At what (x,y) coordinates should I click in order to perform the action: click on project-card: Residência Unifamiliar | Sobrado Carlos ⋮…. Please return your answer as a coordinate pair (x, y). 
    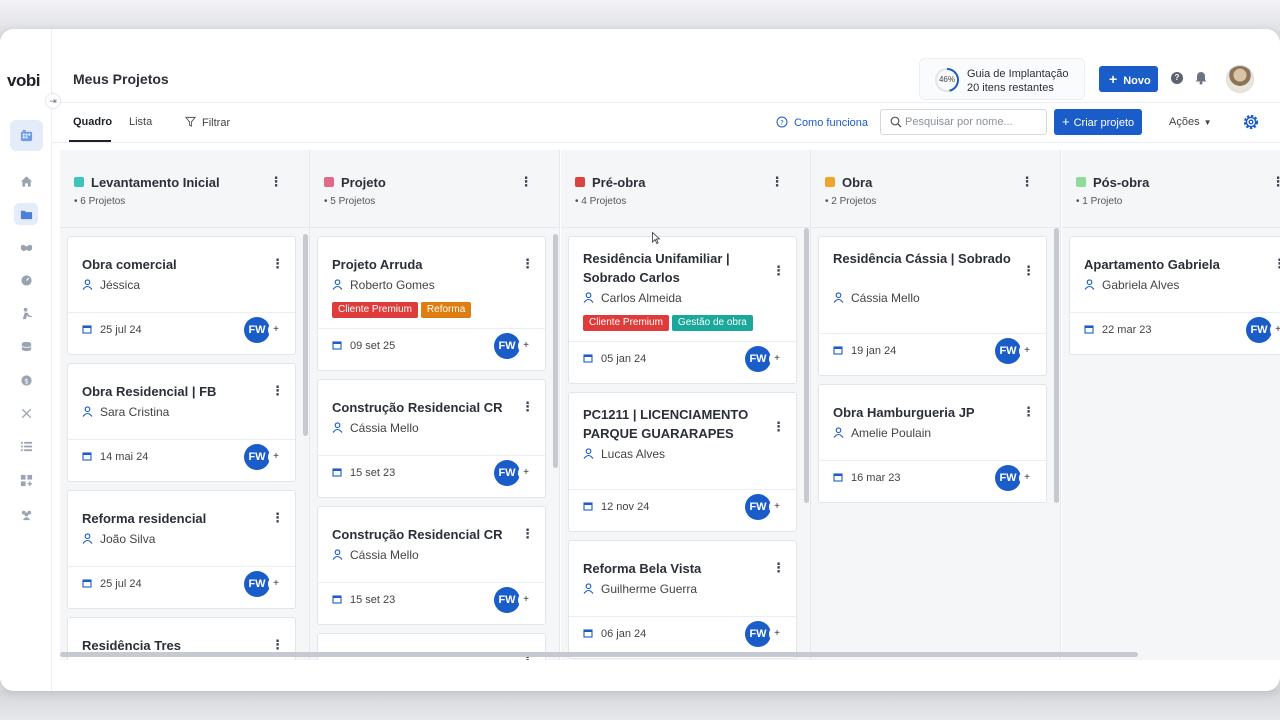
    Looking at the image, I should click on (682, 310).